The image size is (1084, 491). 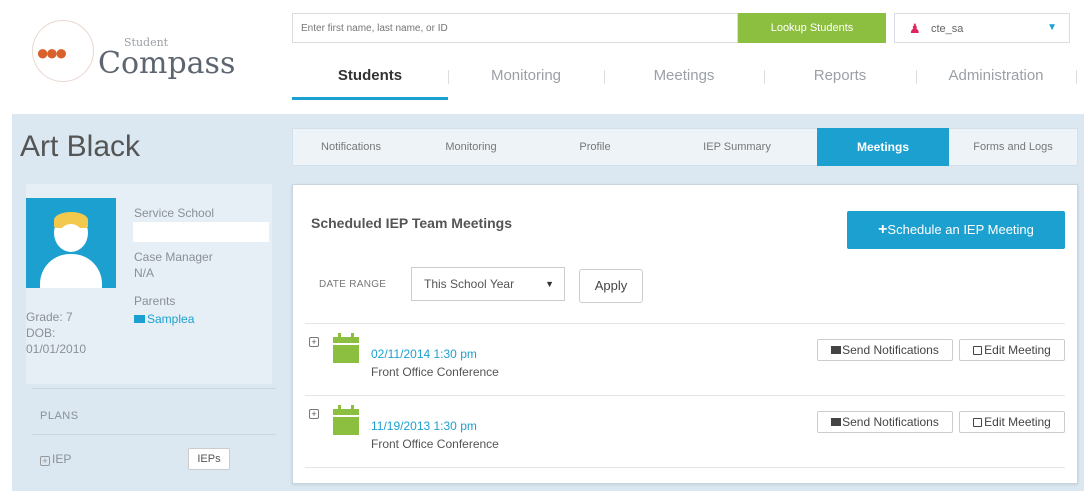 I want to click on service-school-label: Service School, so click(x=174, y=213).